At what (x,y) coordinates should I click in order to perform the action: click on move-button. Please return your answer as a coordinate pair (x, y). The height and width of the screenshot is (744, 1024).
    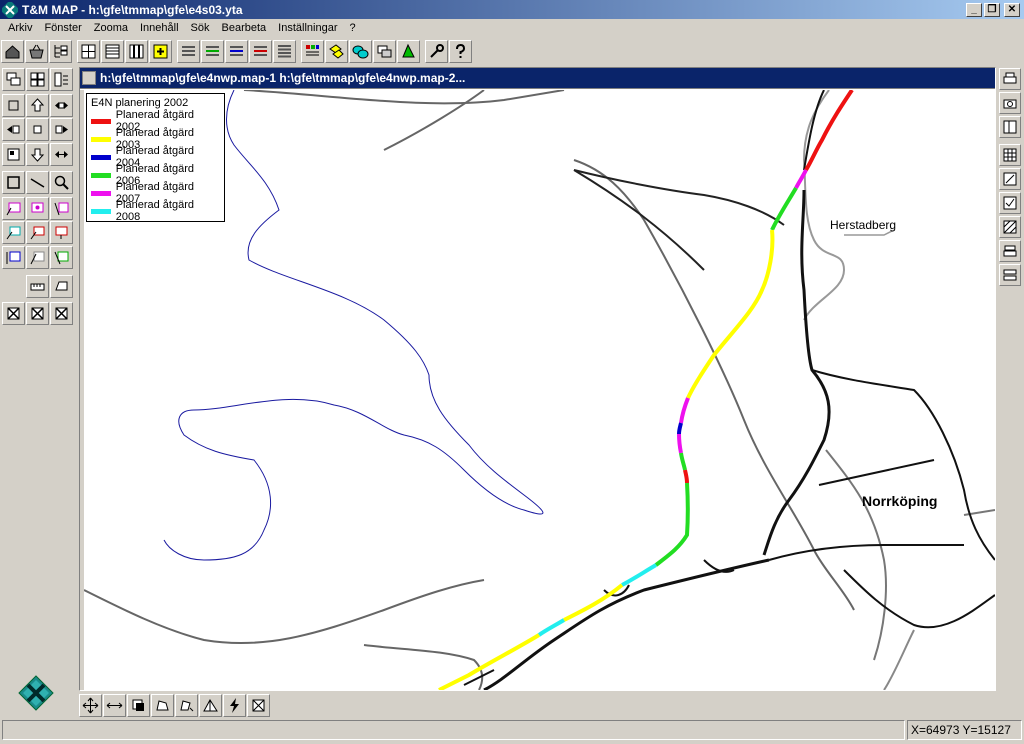
    Looking at the image, I should click on (90, 705).